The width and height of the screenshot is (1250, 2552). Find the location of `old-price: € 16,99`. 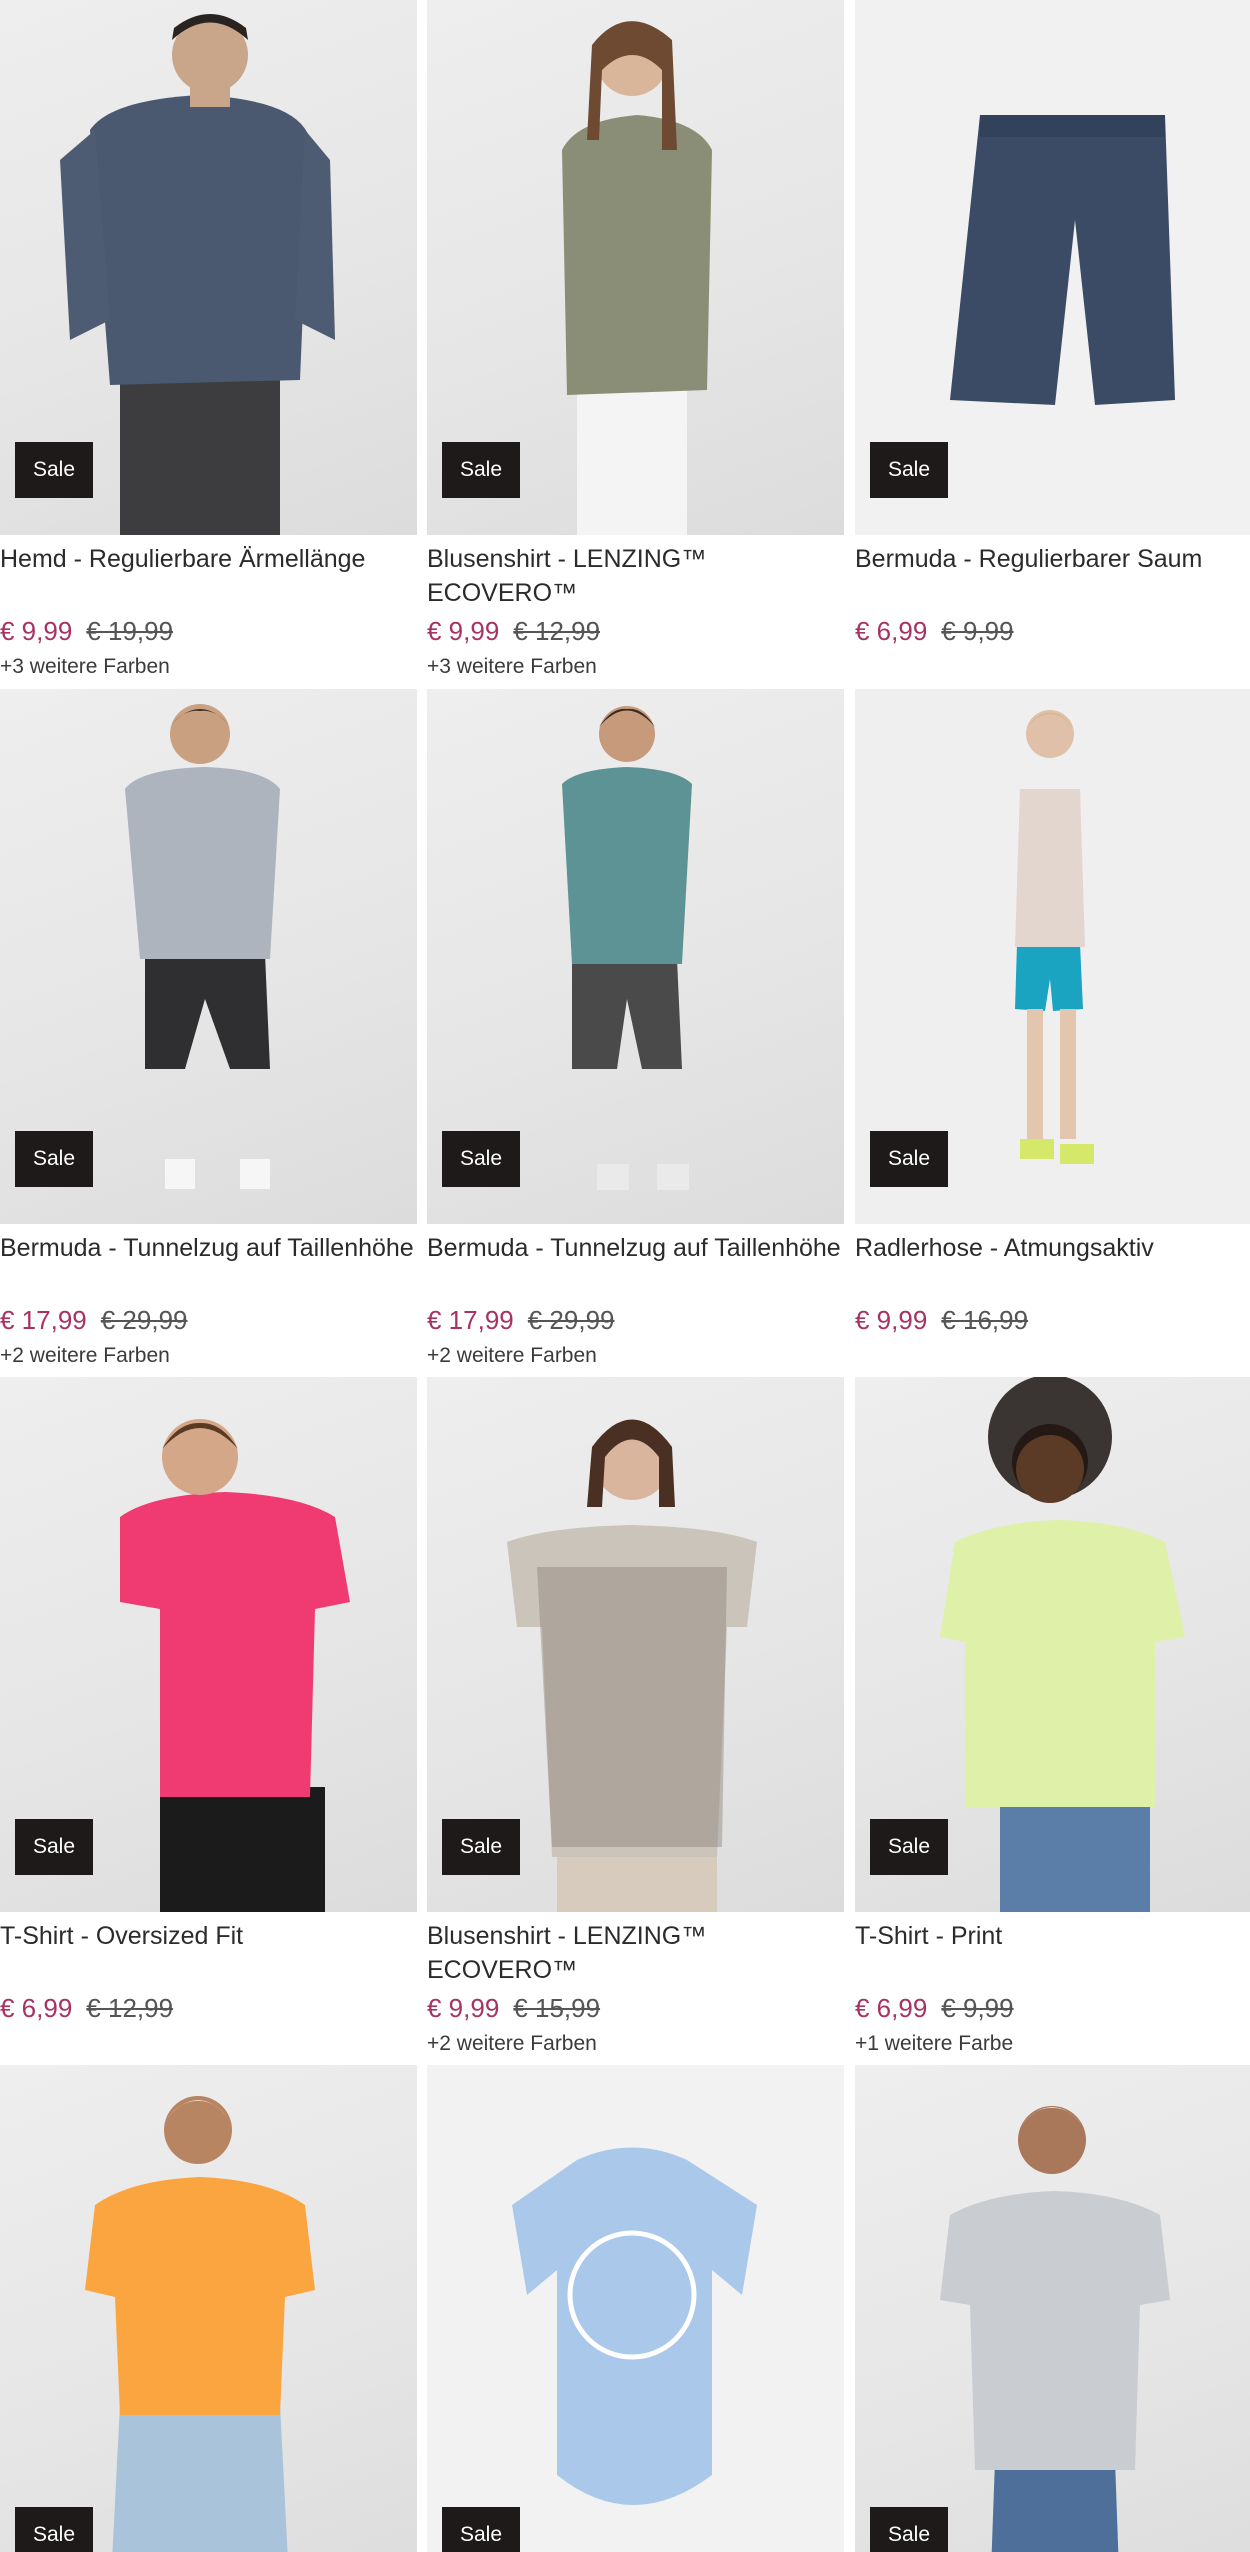

old-price: € 16,99 is located at coordinates (985, 1320).